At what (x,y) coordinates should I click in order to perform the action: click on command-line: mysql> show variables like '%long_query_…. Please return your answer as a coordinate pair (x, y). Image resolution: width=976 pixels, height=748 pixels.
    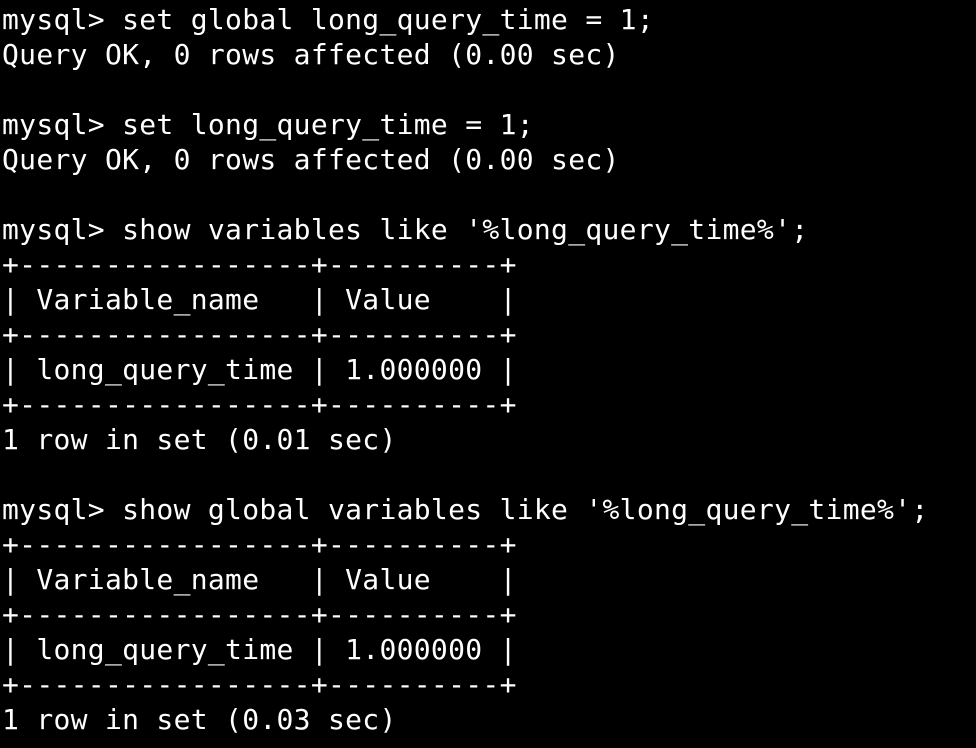
    Looking at the image, I should click on (405, 229).